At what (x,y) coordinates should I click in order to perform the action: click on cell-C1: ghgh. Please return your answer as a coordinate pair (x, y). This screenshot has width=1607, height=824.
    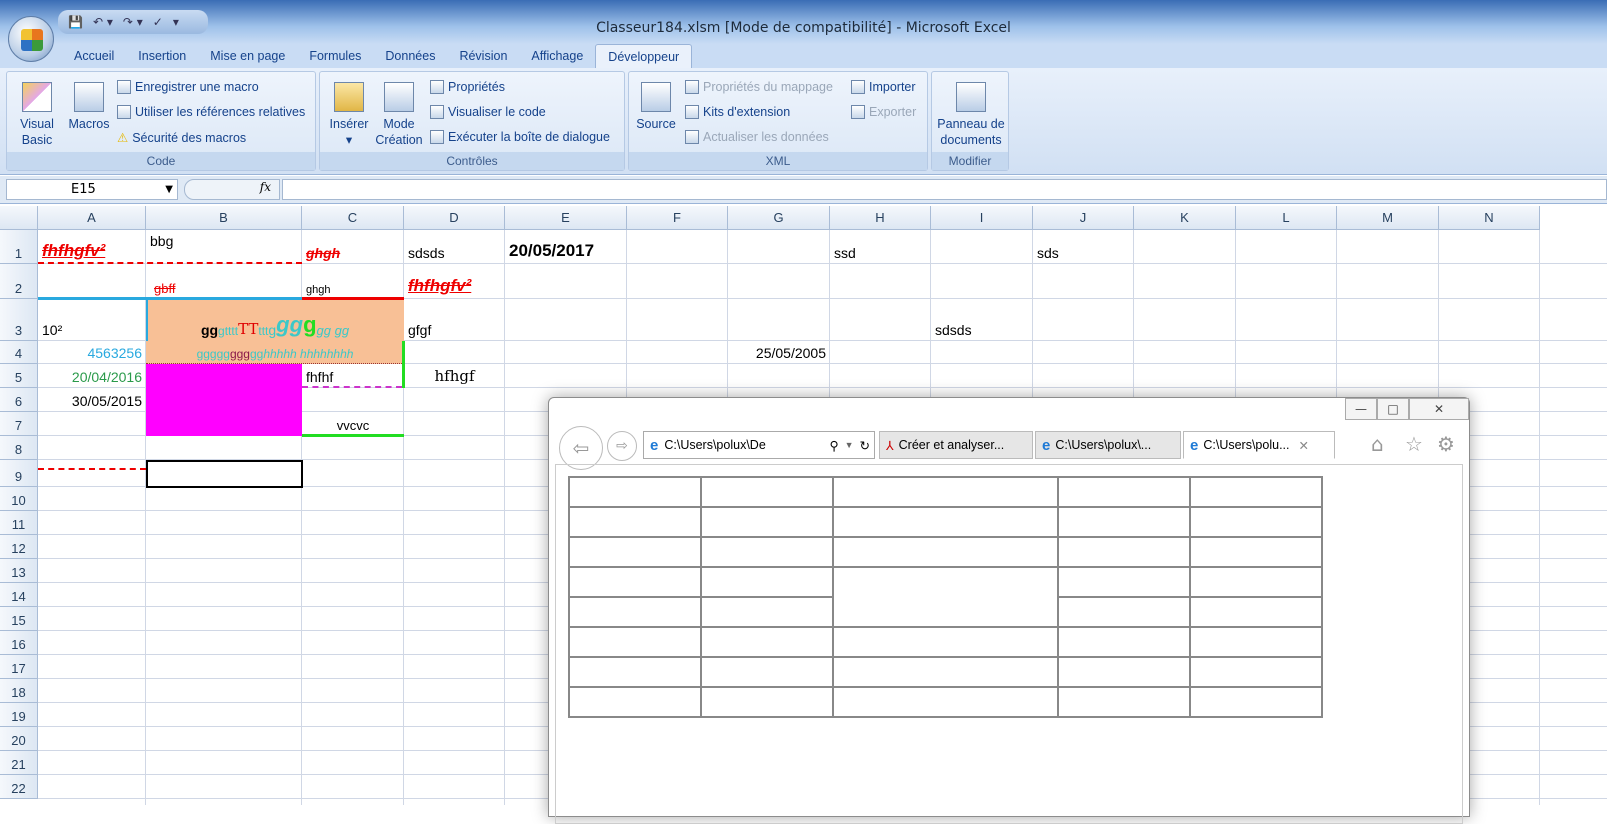
    Looking at the image, I should click on (353, 247).